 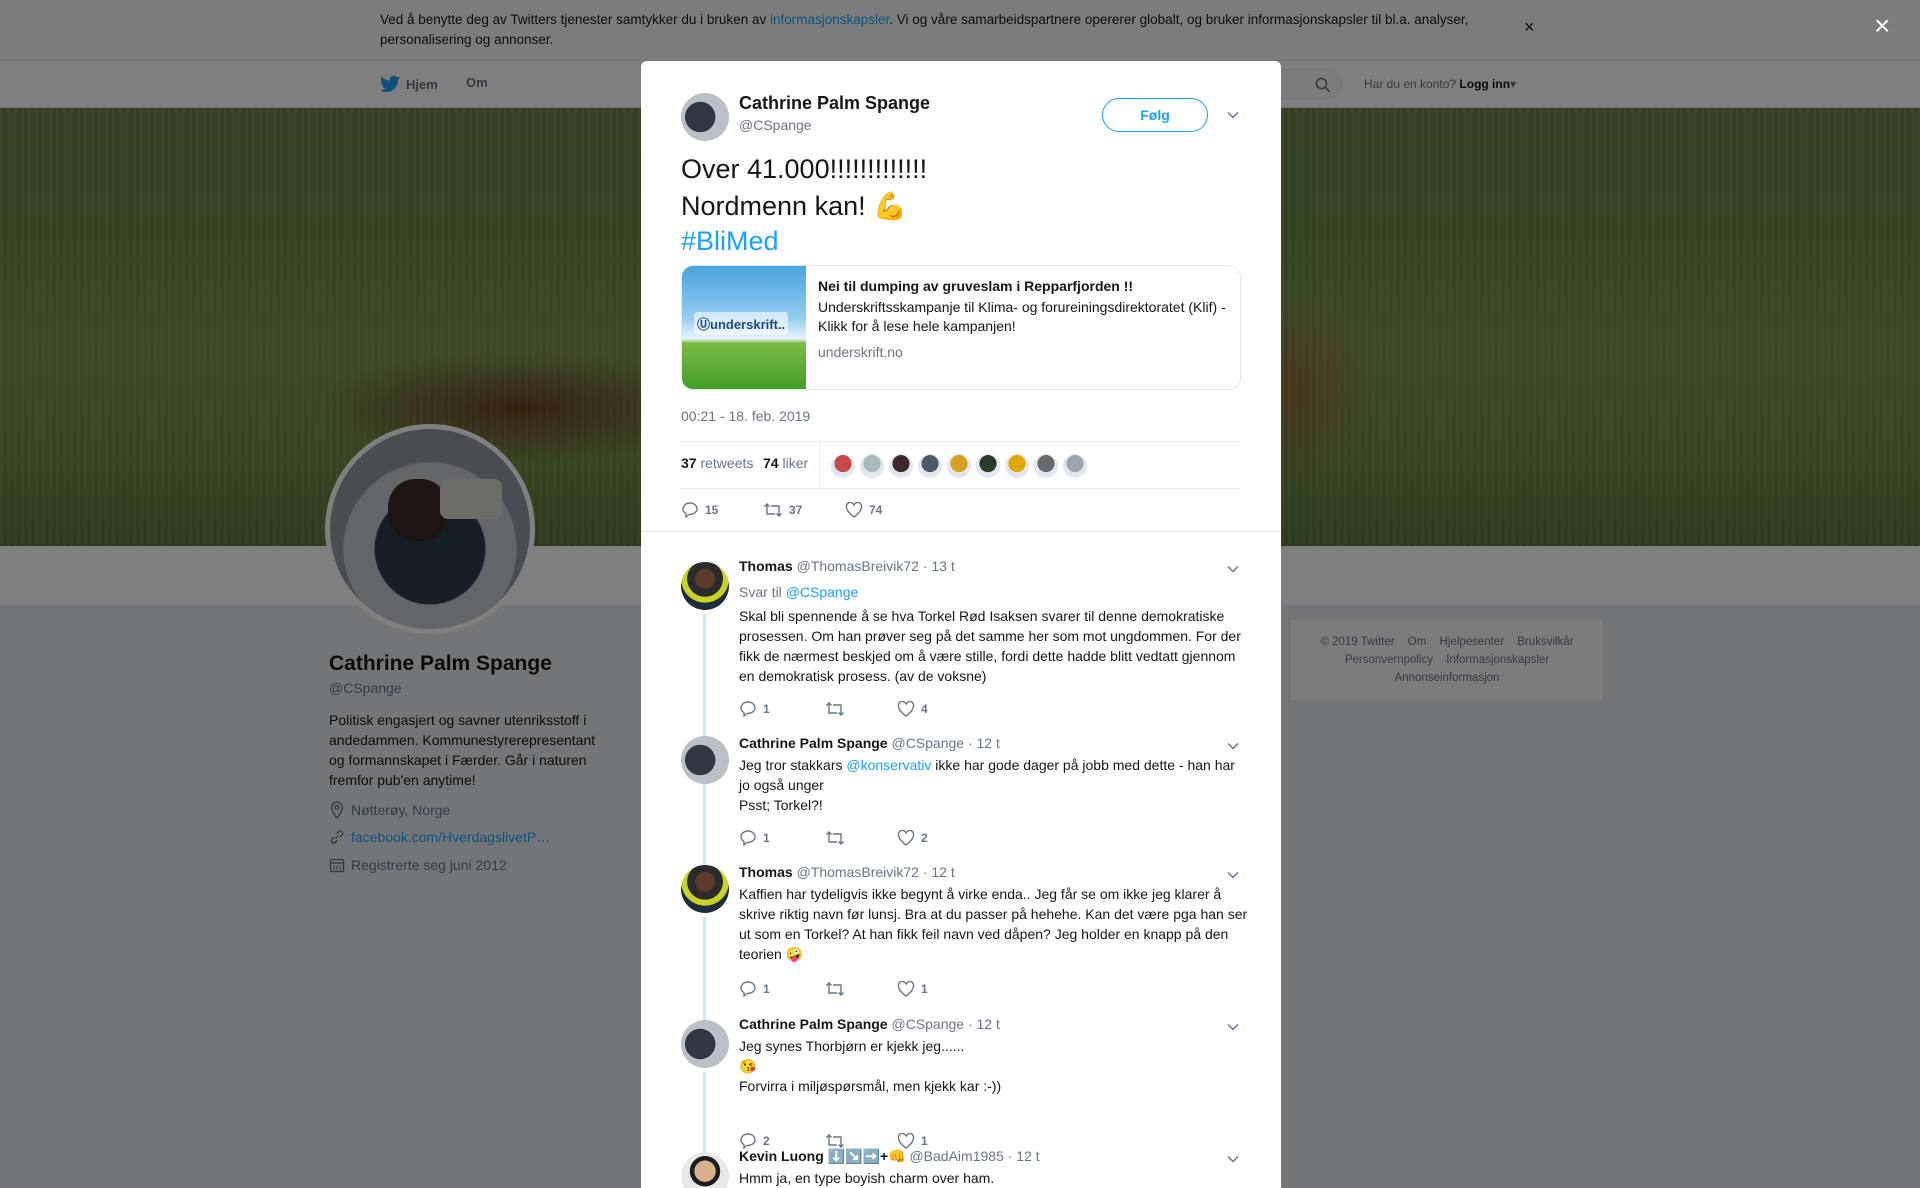 What do you see at coordinates (819, 465) in the screenshot?
I see `stats-divider` at bounding box center [819, 465].